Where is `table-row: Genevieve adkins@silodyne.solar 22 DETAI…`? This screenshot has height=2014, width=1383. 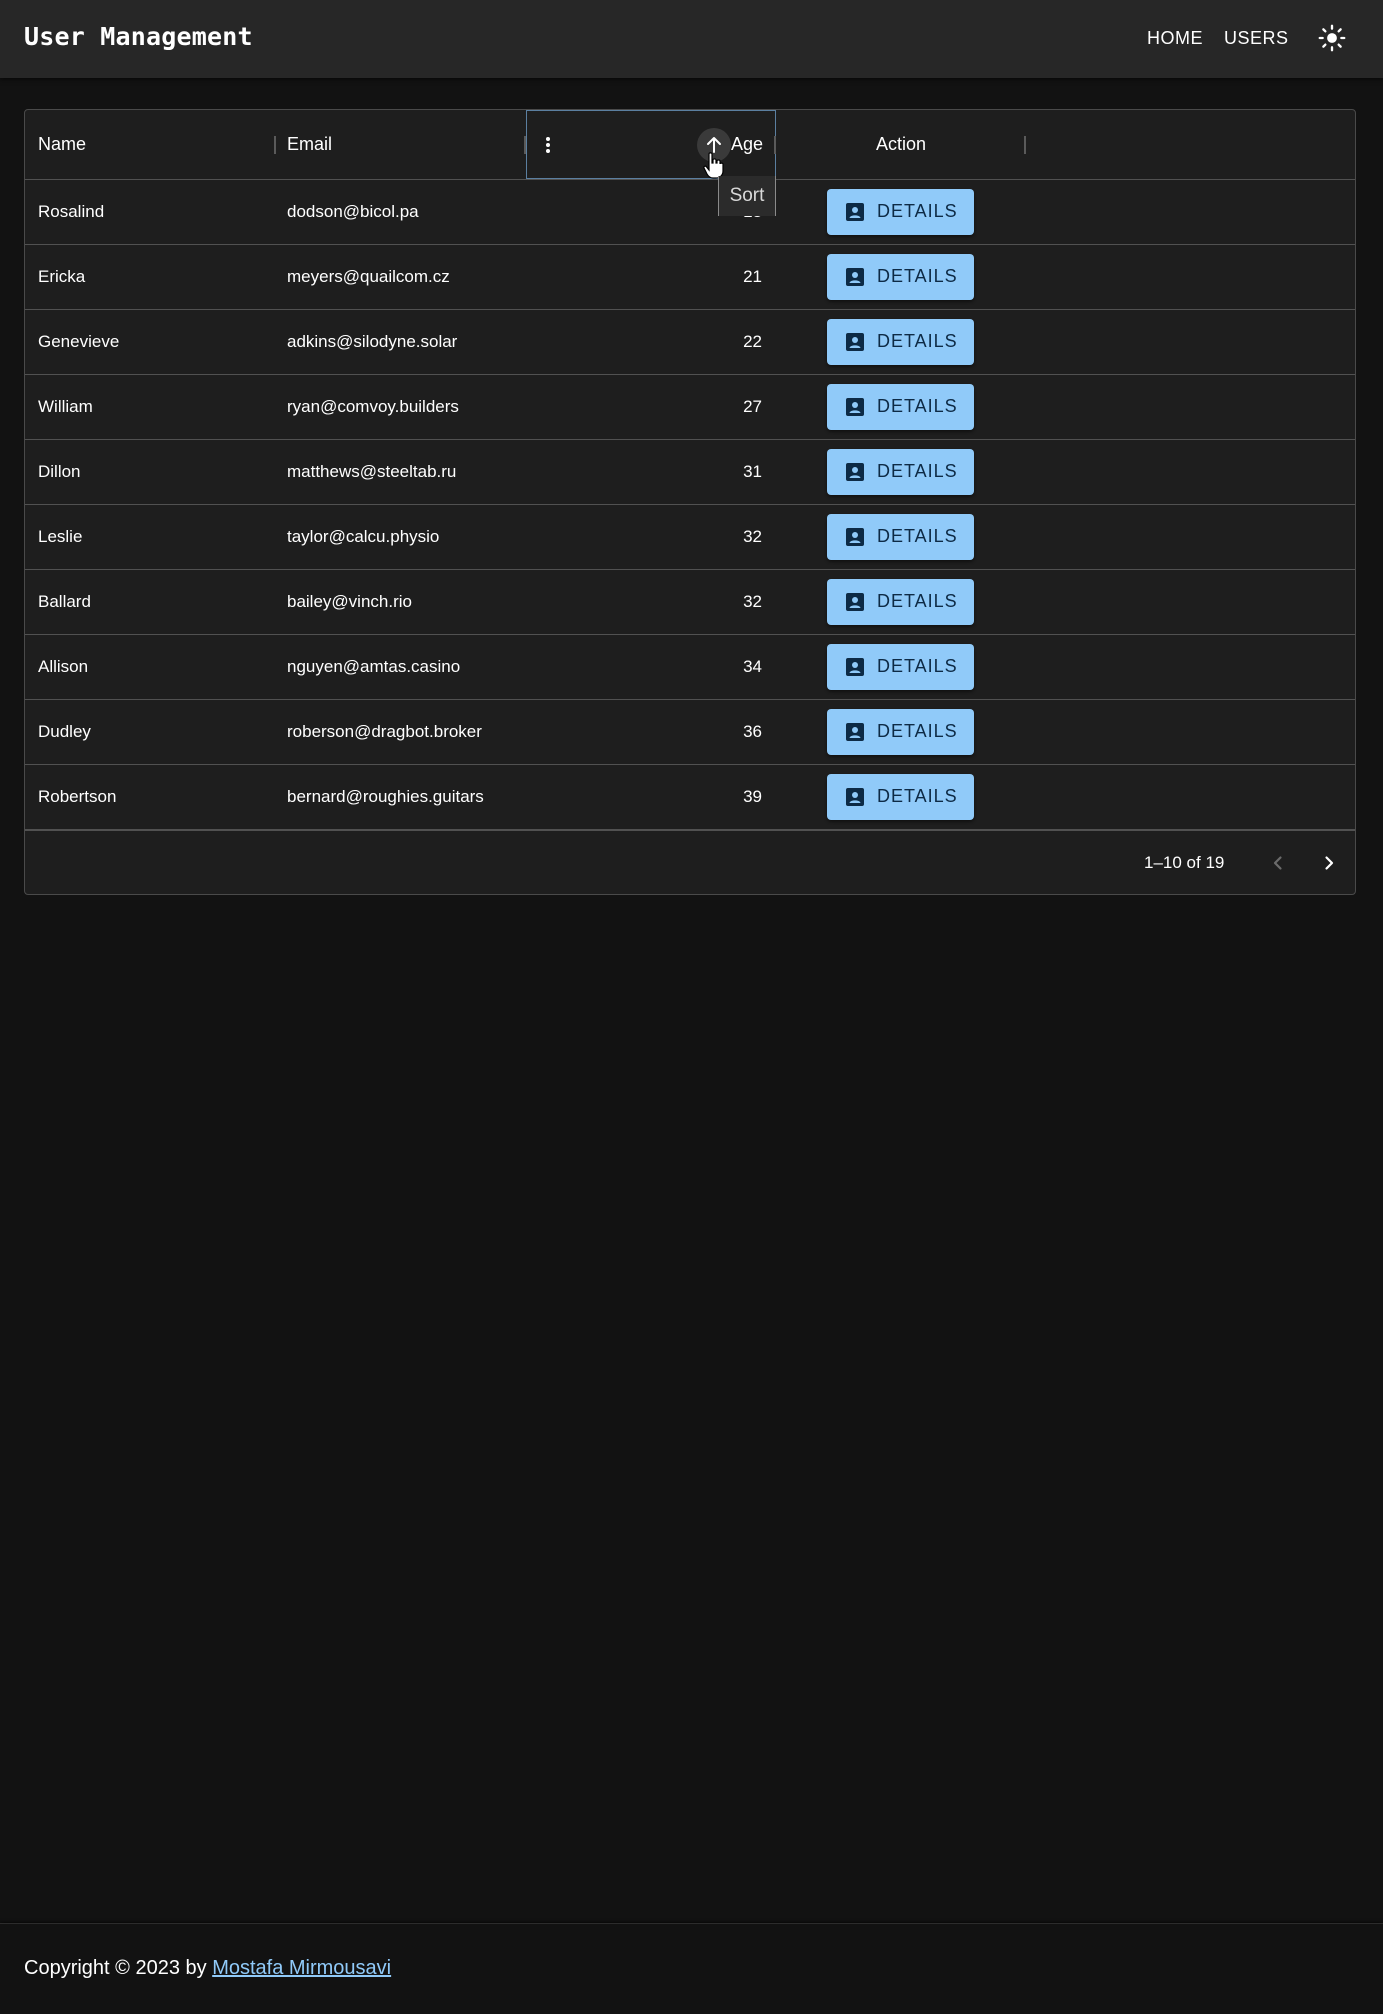 table-row: Genevieve adkins@silodyne.solar 22 DETAI… is located at coordinates (690, 342).